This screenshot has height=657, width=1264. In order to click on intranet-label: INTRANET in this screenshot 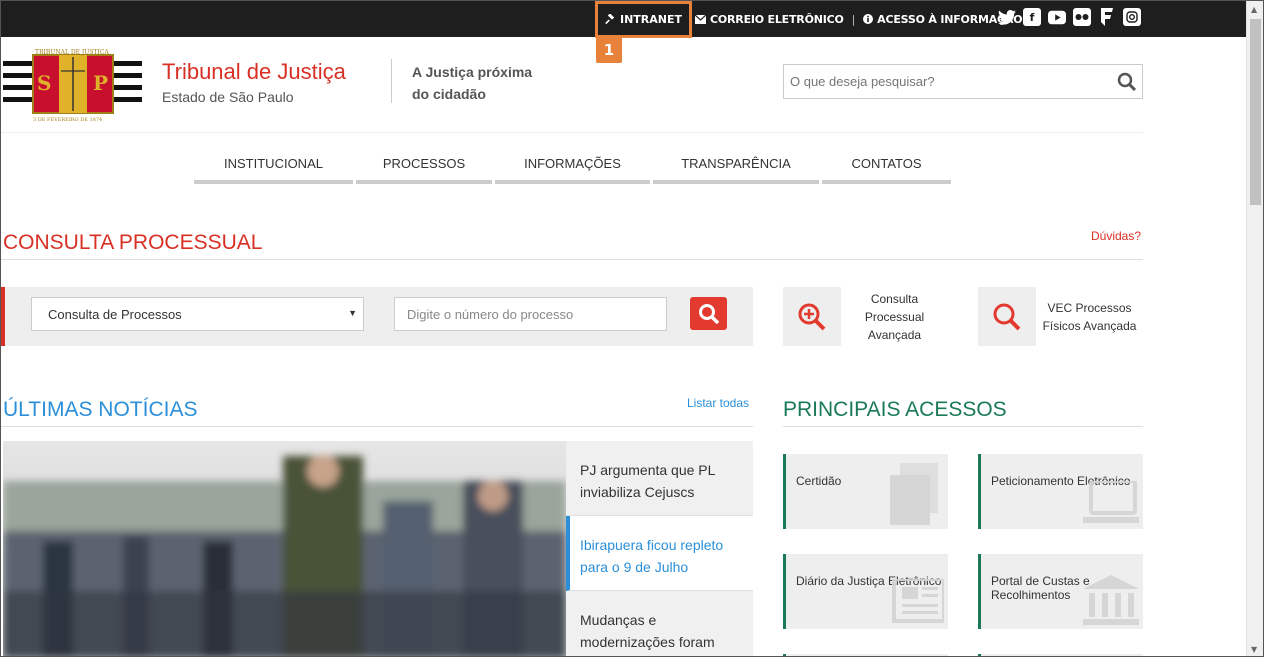, I will do `click(650, 19)`.